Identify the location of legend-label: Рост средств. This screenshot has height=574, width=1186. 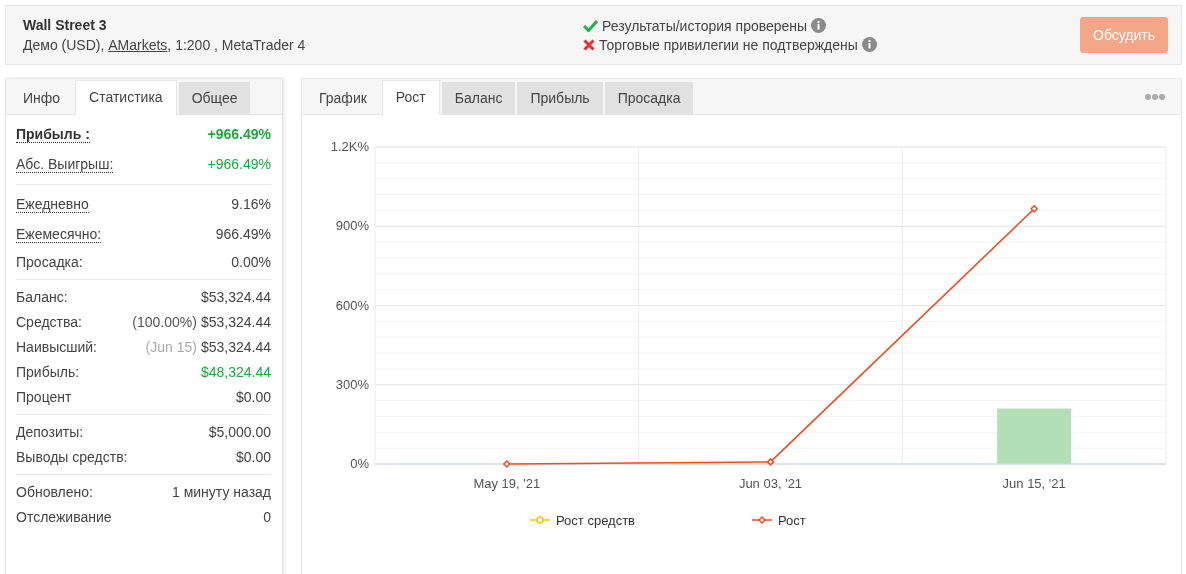
(595, 520).